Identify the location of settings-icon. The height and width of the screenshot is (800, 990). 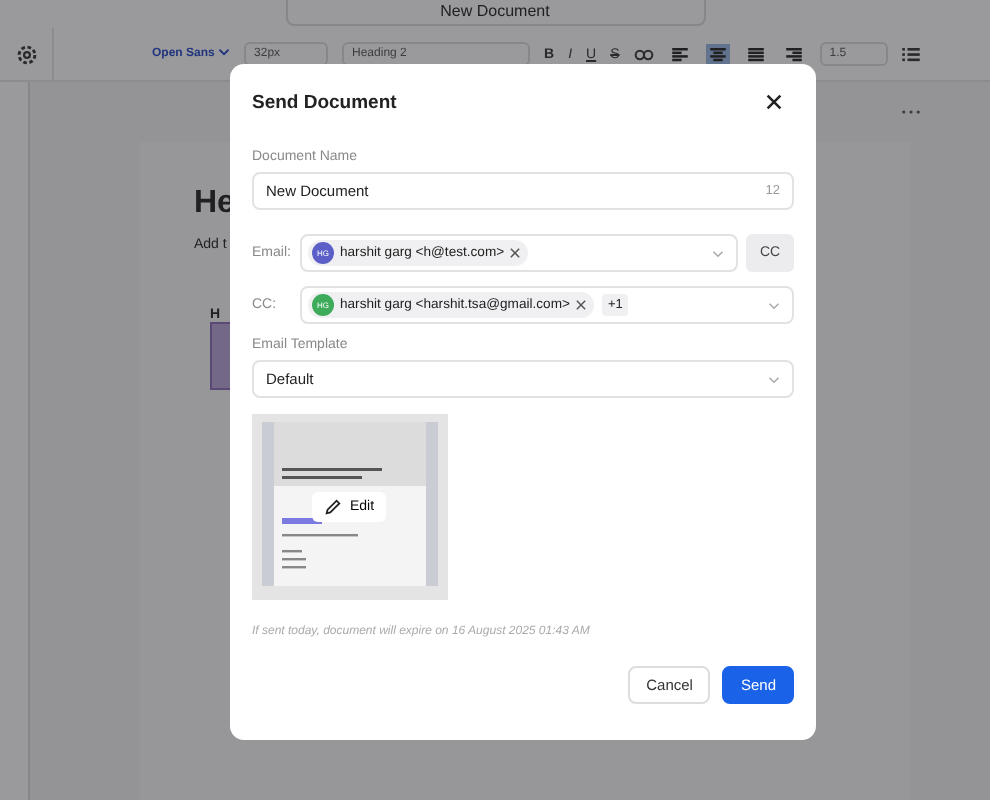
(27, 54).